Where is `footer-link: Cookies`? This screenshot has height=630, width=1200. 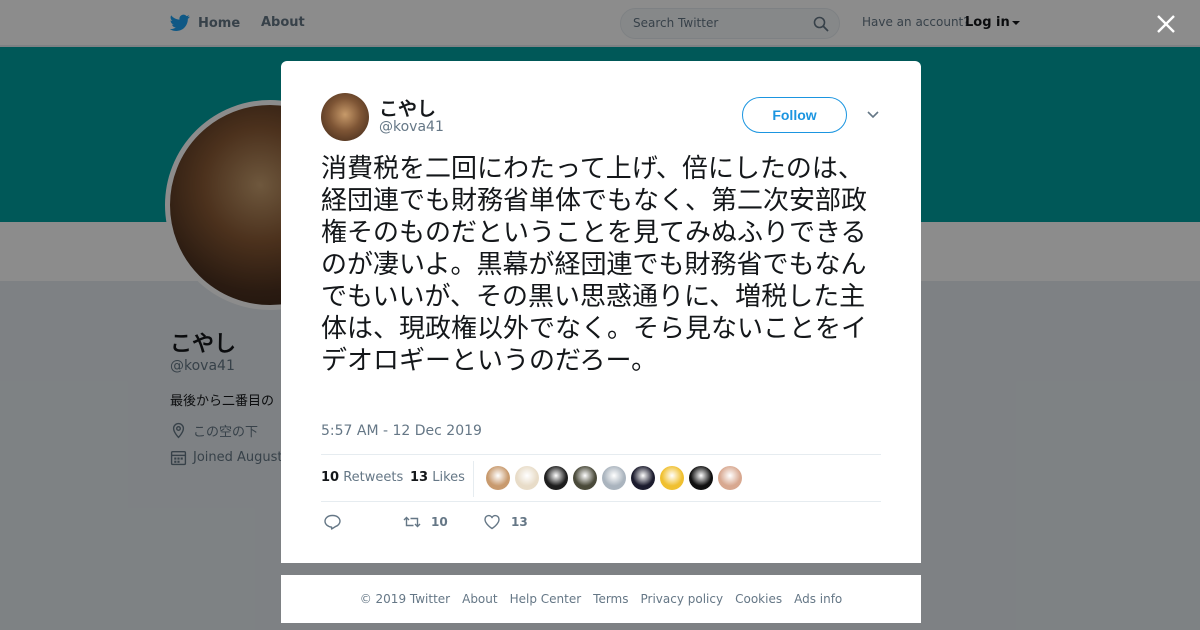 footer-link: Cookies is located at coordinates (758, 599).